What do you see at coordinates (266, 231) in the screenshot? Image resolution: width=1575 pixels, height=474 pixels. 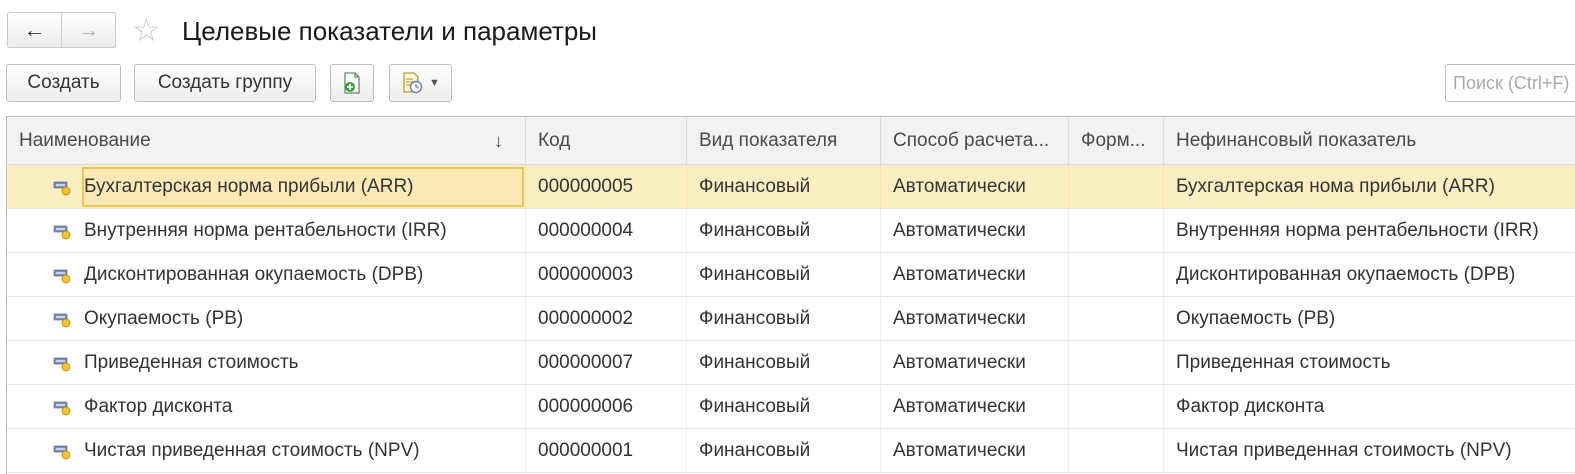 I see `cell-name: Внутренняя норма рентабельности (IRR)` at bounding box center [266, 231].